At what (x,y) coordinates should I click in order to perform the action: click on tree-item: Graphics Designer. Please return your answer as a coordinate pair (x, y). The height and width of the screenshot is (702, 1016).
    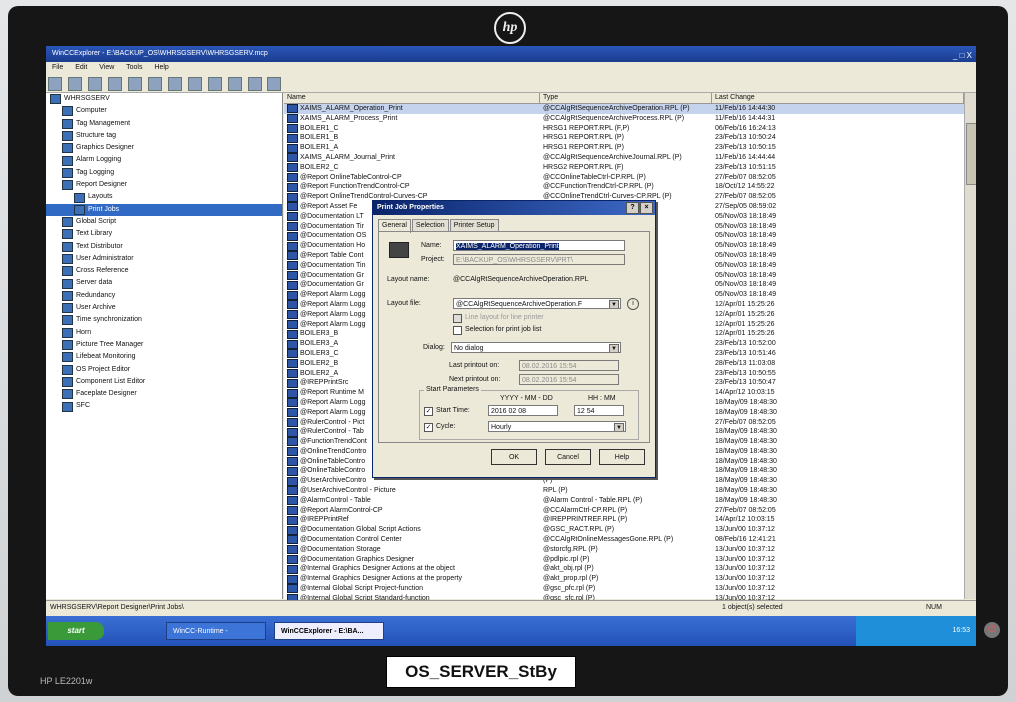
    Looking at the image, I should click on (164, 148).